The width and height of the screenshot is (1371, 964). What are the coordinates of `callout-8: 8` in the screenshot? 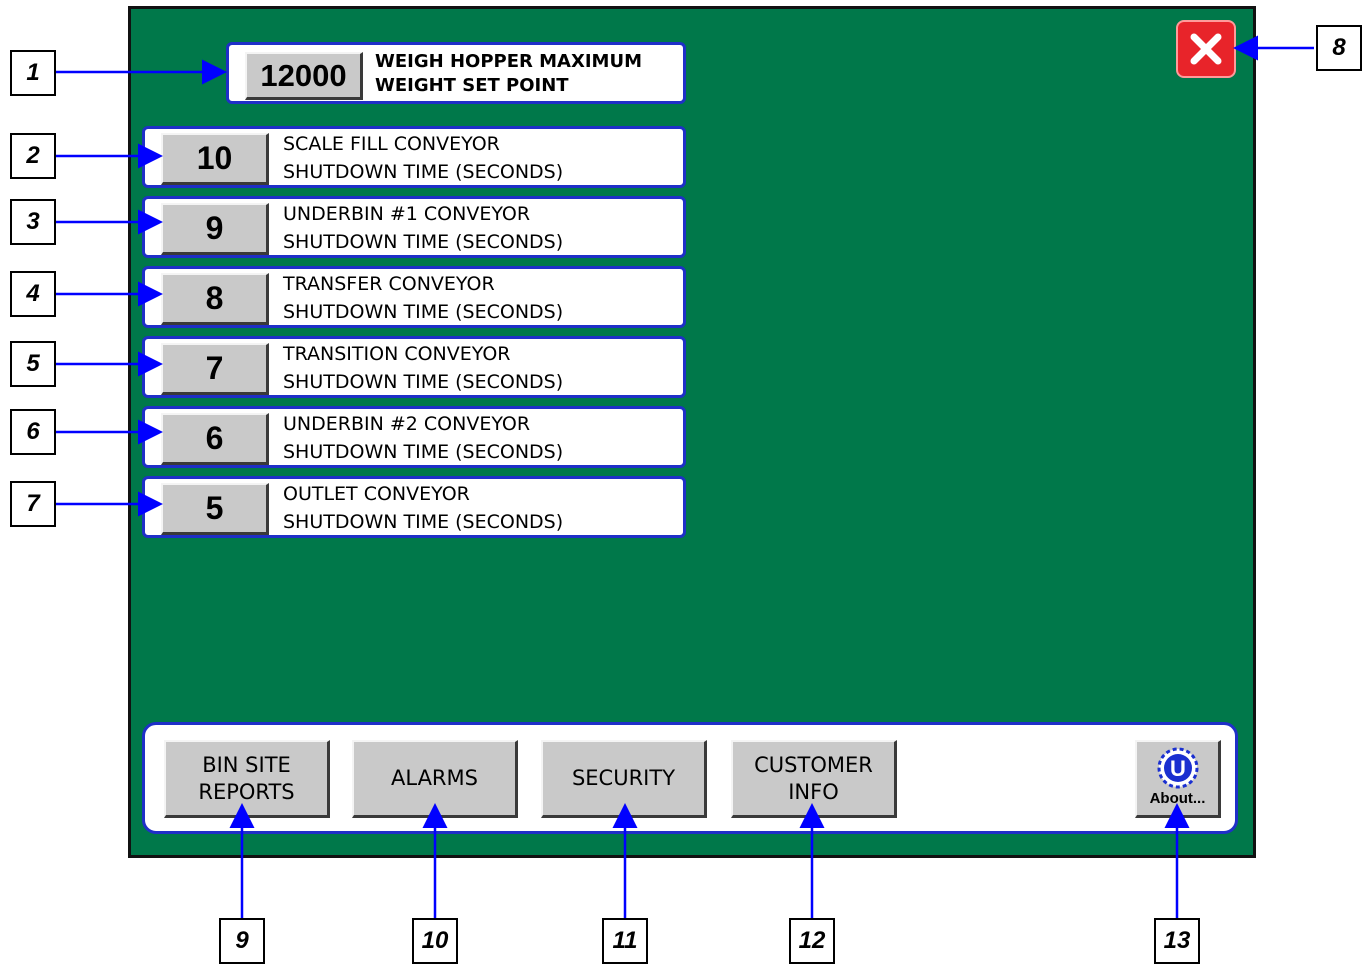 It's located at (1339, 48).